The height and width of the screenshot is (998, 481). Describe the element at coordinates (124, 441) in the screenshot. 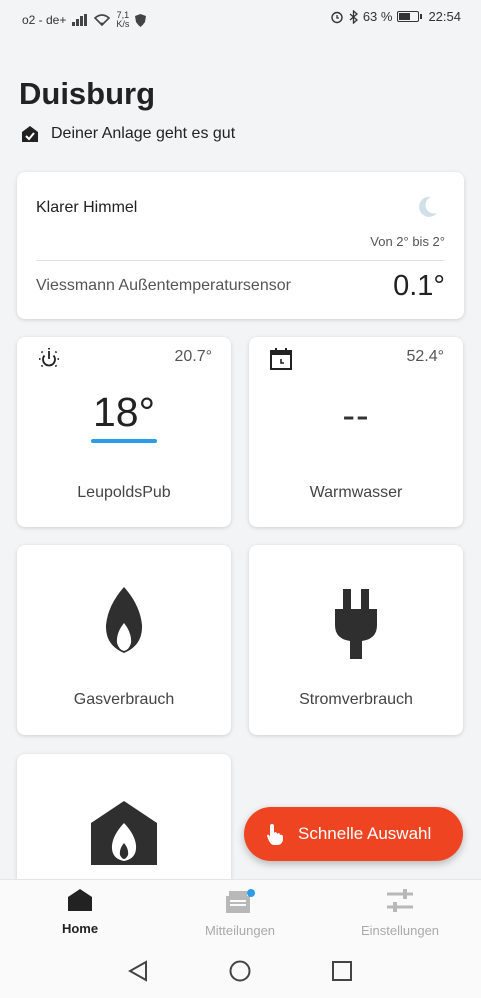

I see `setpoint-indicator` at that location.